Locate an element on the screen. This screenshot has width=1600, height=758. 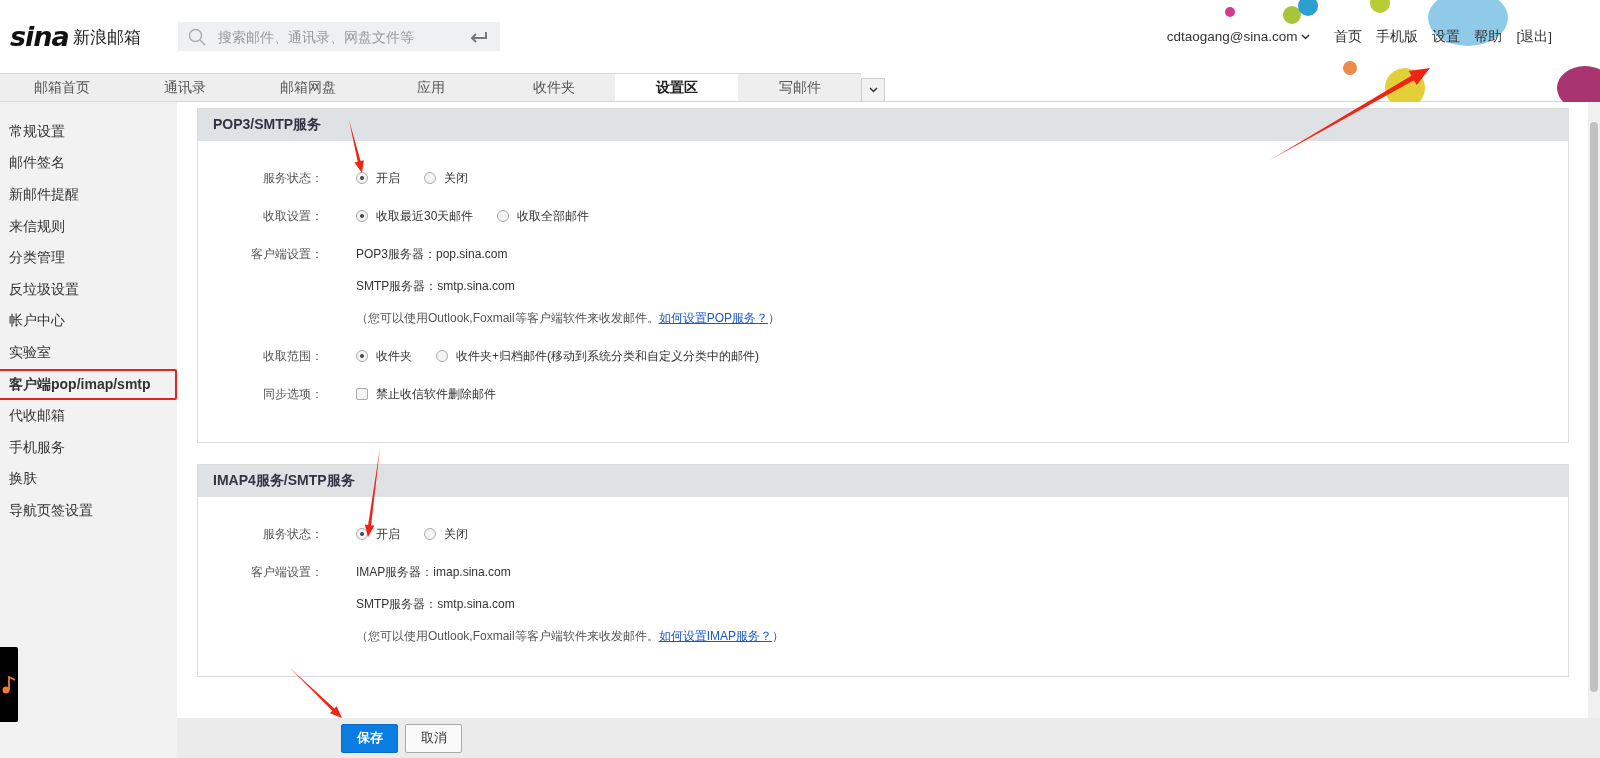
sidebar-item: 换肤 is located at coordinates (88, 479).